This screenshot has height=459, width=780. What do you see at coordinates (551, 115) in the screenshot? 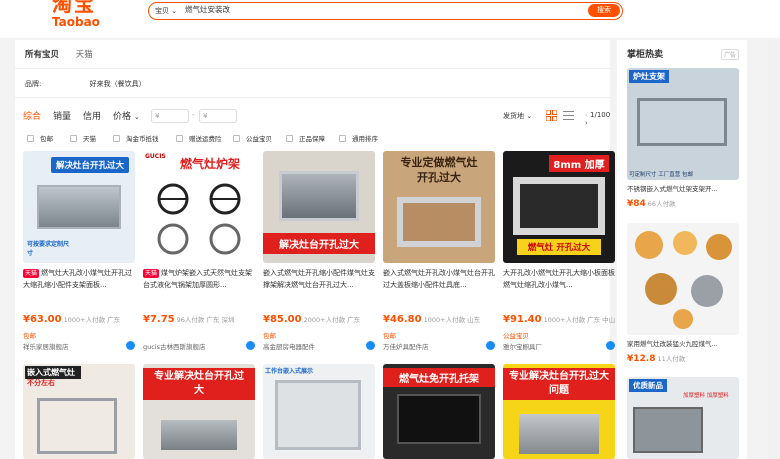
I see `grid-view-icon` at bounding box center [551, 115].